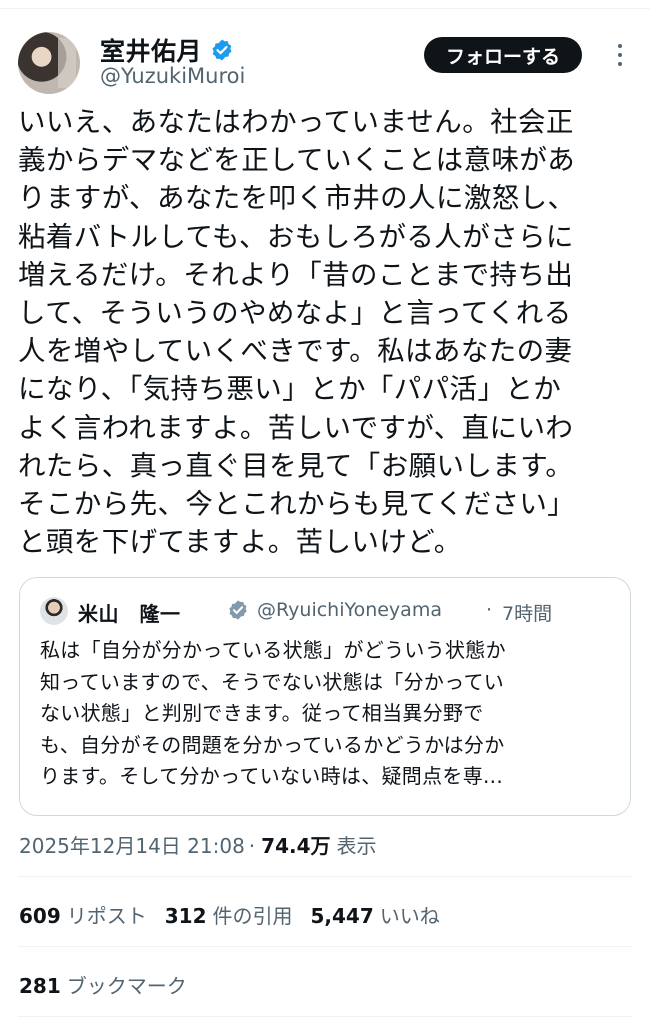  Describe the element at coordinates (297, 198) in the screenshot. I see `tweet-line: りますが、あなたを叩く市井の人に激怒し、` at that location.